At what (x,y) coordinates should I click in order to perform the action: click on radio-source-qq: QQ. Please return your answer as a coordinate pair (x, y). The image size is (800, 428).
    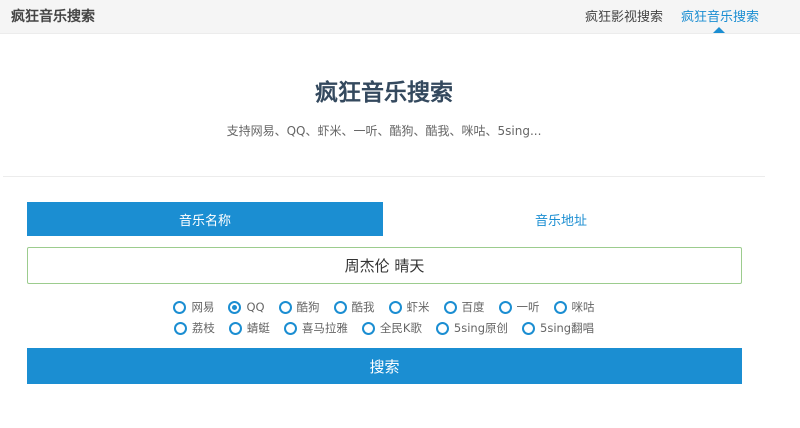
    Looking at the image, I should click on (246, 307).